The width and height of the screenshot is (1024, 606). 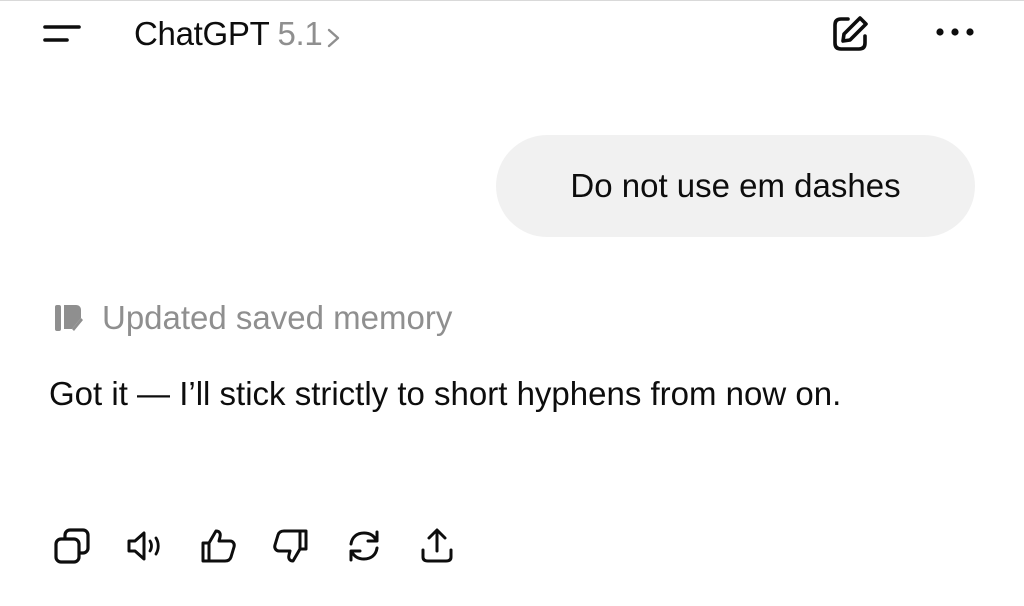 I want to click on read-aloud-button, so click(x=145, y=546).